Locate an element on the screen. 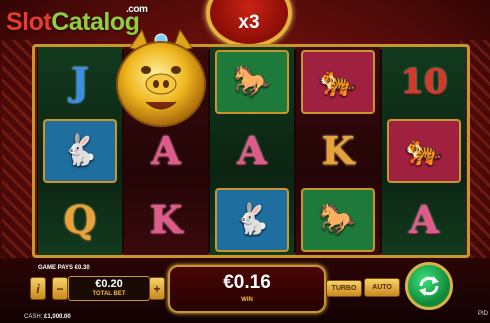  symbol-10: 10 is located at coordinates (424, 81).